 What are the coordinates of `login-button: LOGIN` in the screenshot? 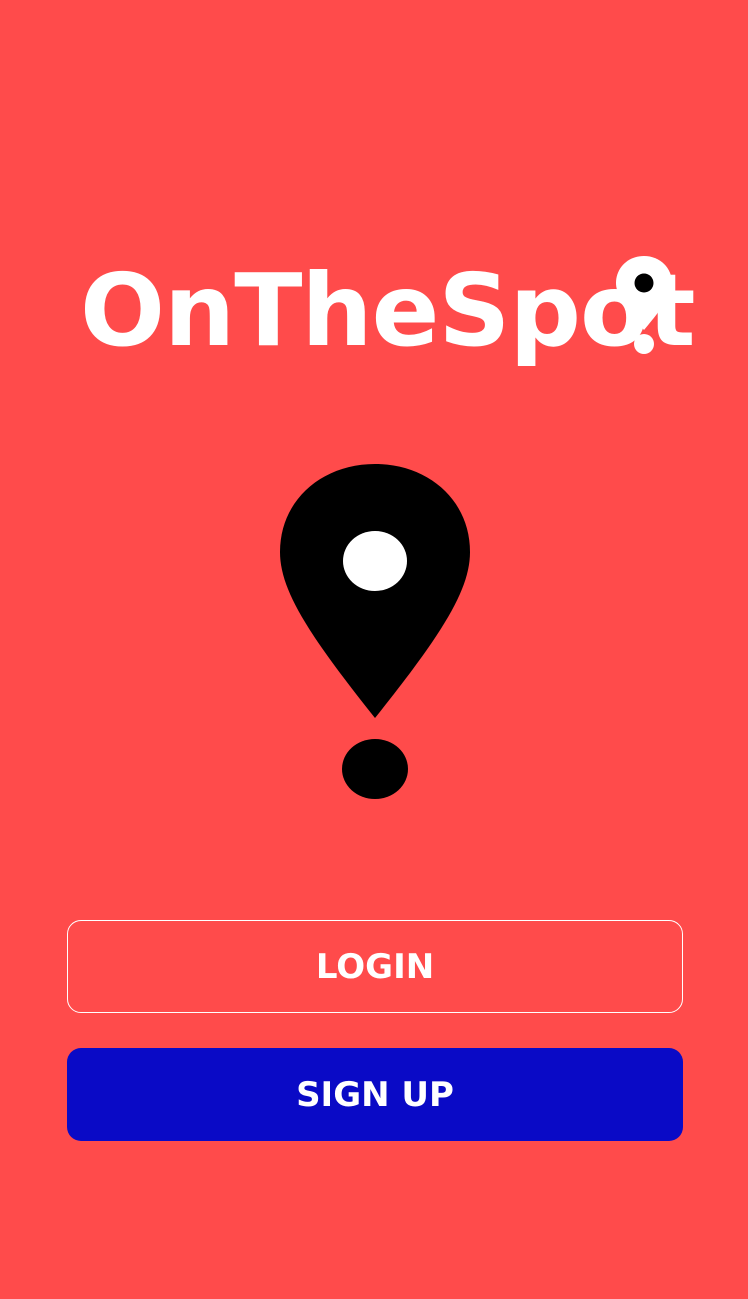 It's located at (375, 966).